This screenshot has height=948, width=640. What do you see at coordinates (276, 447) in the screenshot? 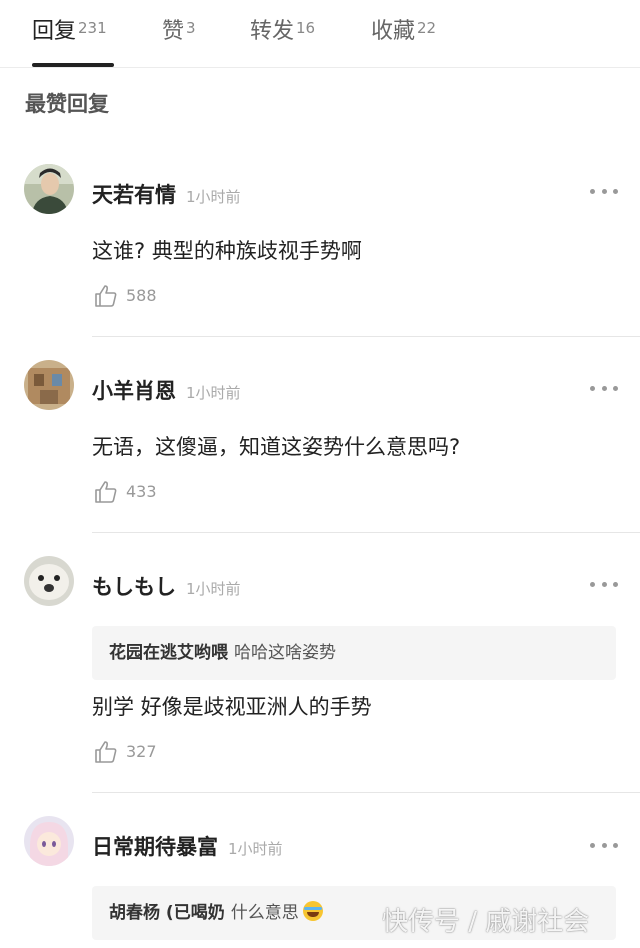
I see `comment-text: 无语，这傻逼，知道这姿势什么意思吗?` at bounding box center [276, 447].